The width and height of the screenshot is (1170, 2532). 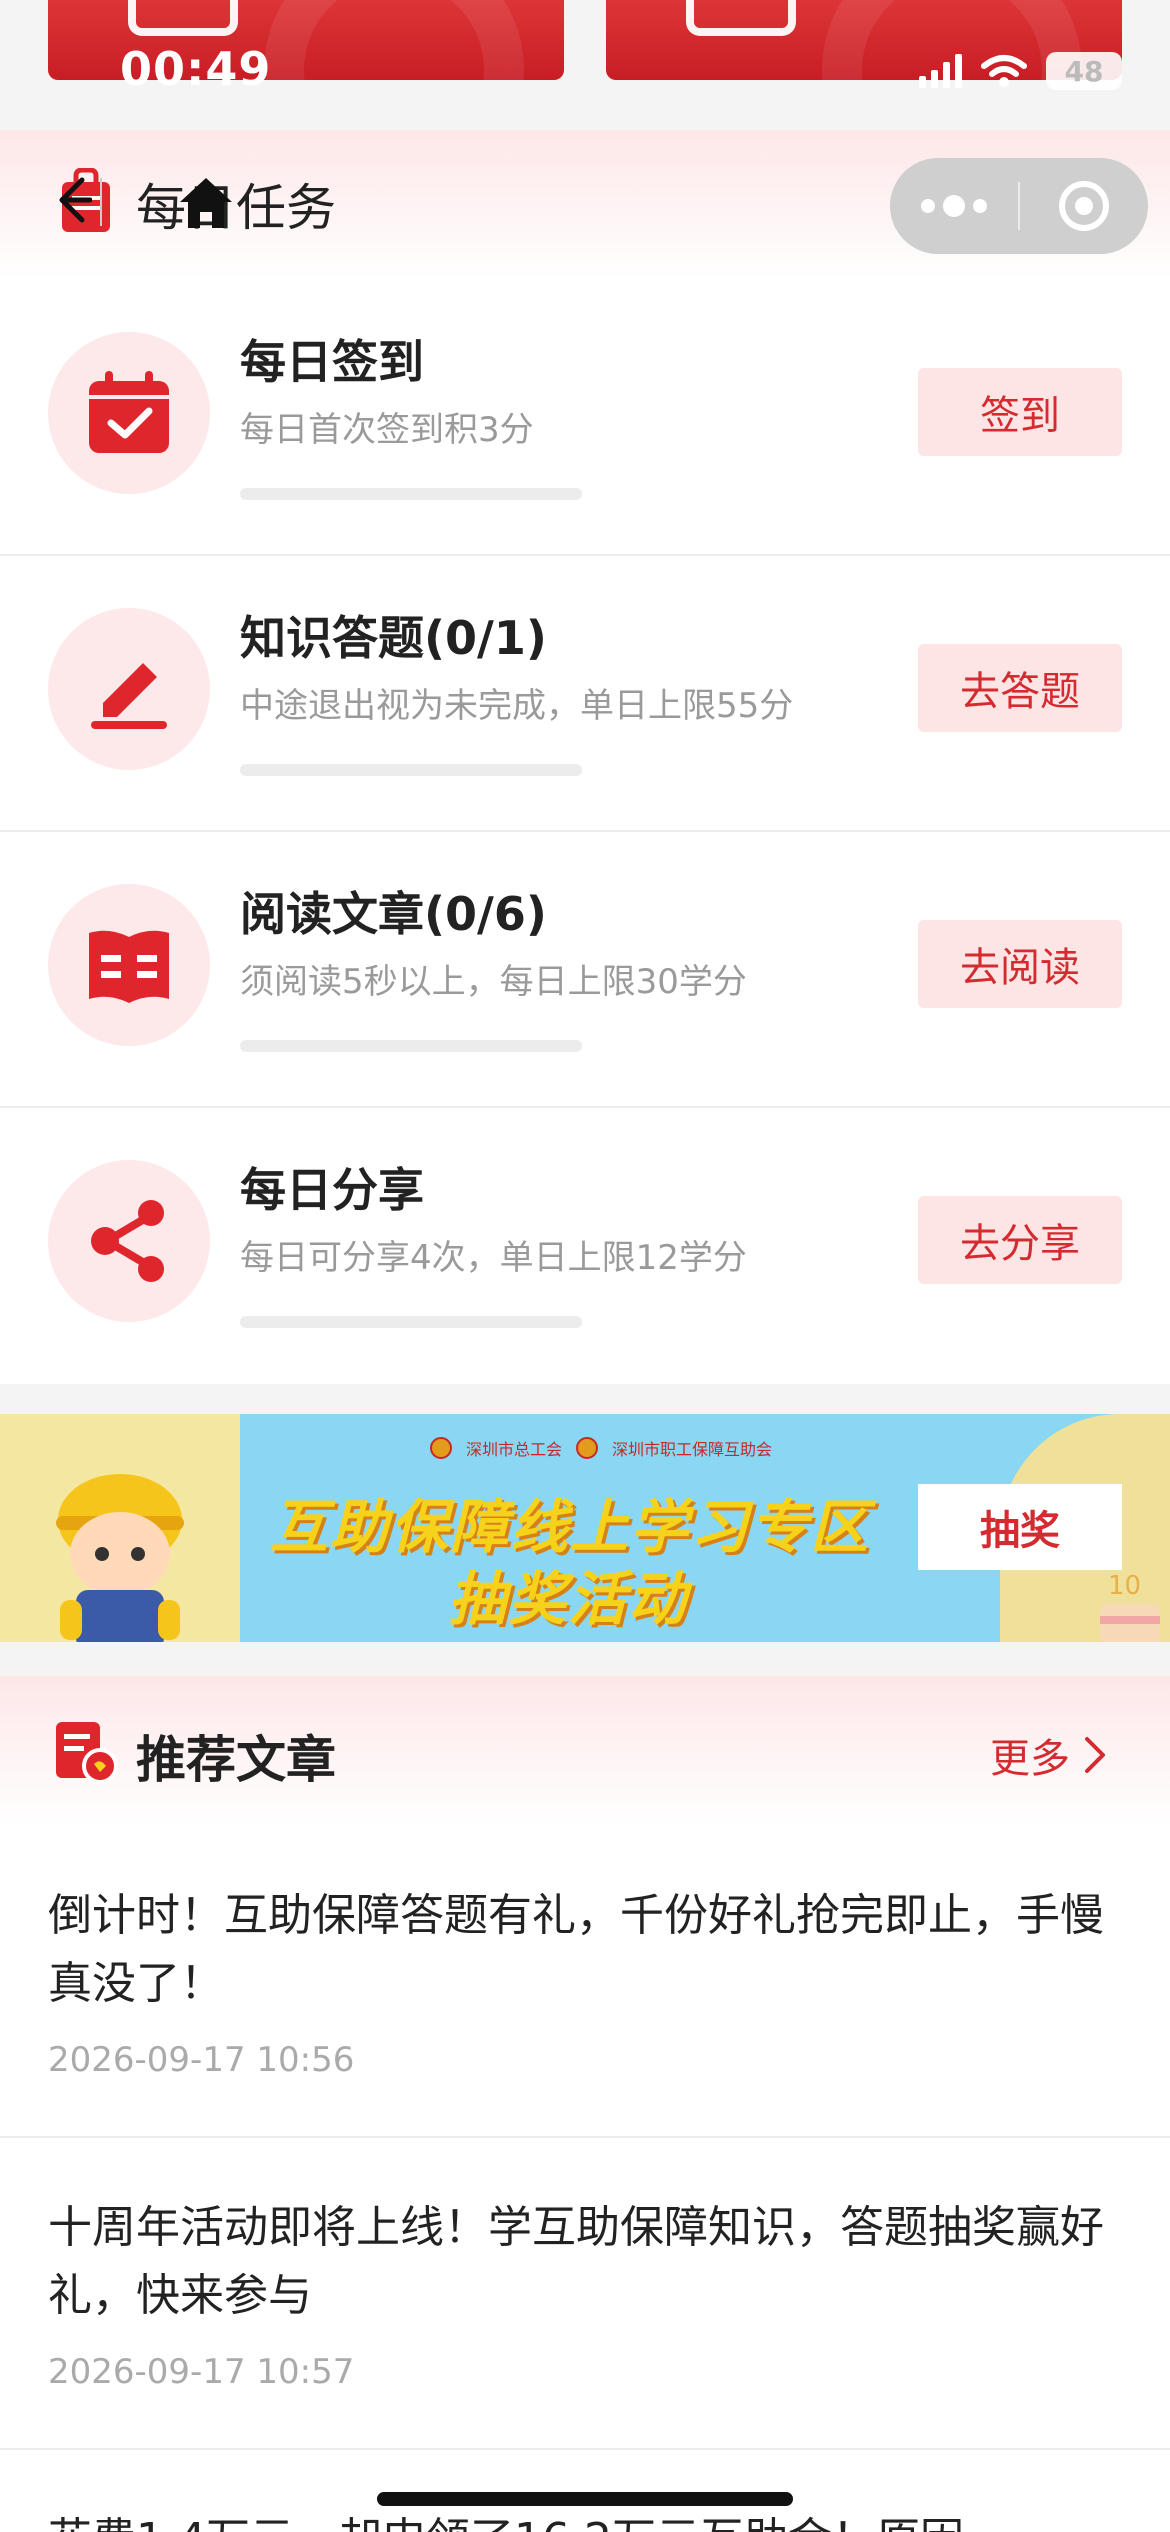 What do you see at coordinates (1124, 1586) in the screenshot?
I see `svg-text: 10` at bounding box center [1124, 1586].